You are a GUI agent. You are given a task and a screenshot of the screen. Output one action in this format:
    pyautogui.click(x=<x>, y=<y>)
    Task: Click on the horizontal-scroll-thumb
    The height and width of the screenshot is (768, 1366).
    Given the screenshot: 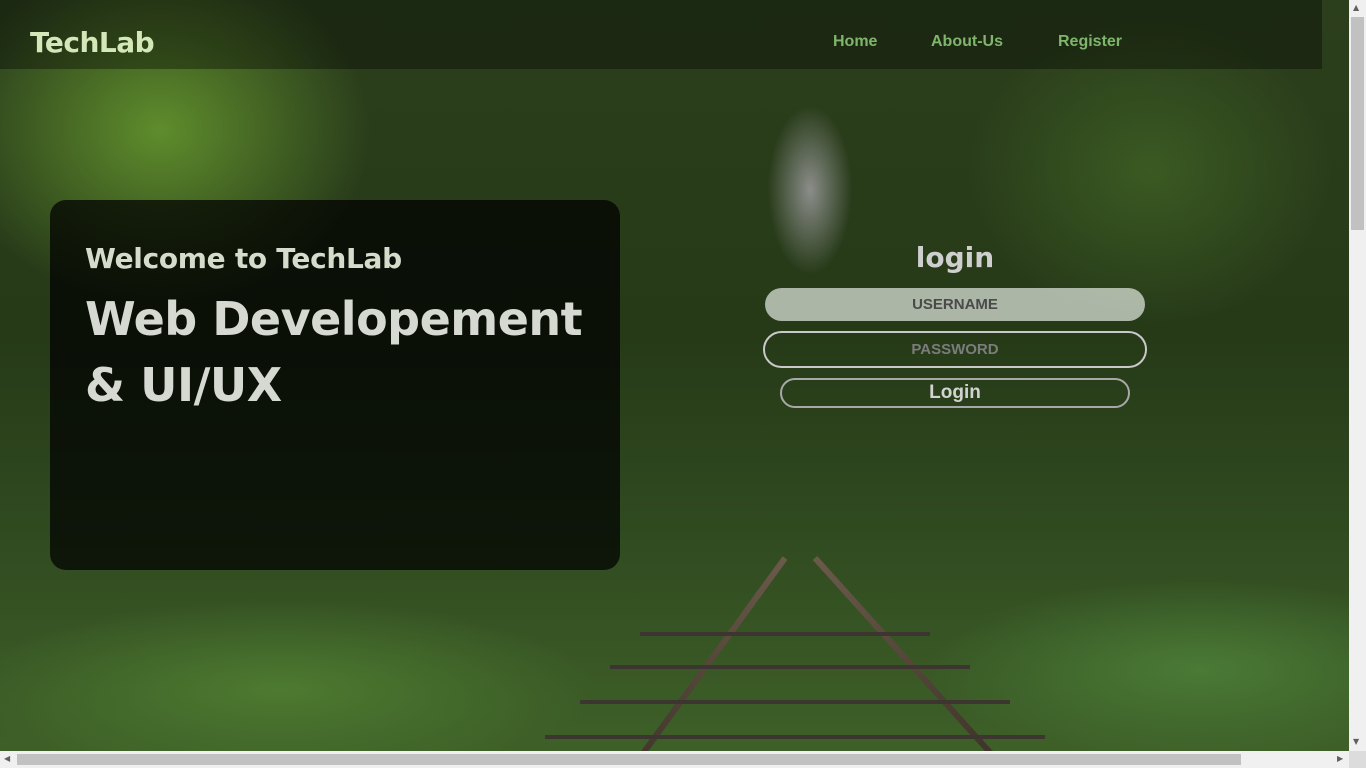 What is the action you would take?
    pyautogui.click(x=629, y=759)
    